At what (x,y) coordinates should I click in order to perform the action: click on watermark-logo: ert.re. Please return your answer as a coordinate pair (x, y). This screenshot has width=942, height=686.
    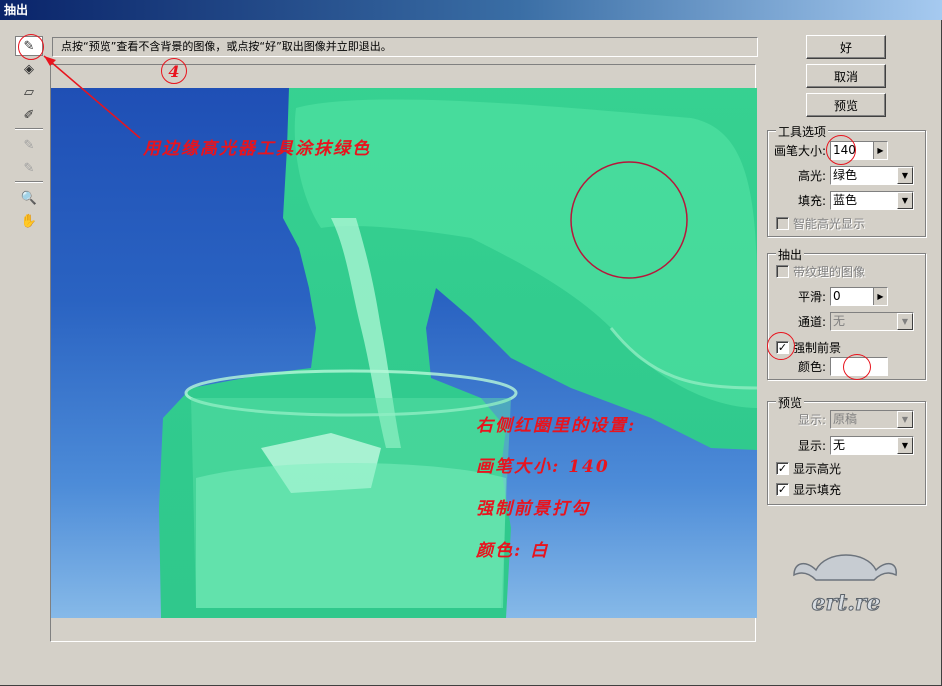
    Looking at the image, I should click on (846, 581).